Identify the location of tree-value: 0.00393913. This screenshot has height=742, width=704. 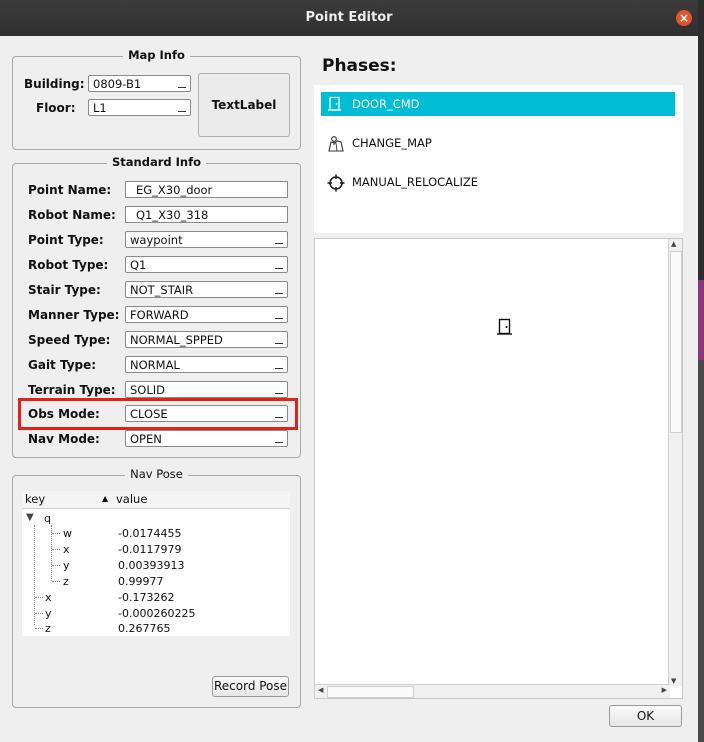
(151, 565).